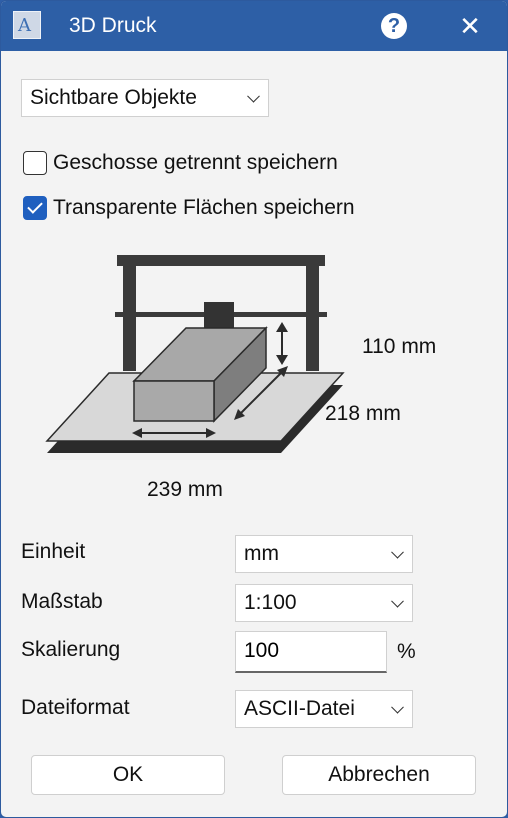 This screenshot has height=818, width=508. I want to click on scale-dropdown: 1:100, so click(324, 603).